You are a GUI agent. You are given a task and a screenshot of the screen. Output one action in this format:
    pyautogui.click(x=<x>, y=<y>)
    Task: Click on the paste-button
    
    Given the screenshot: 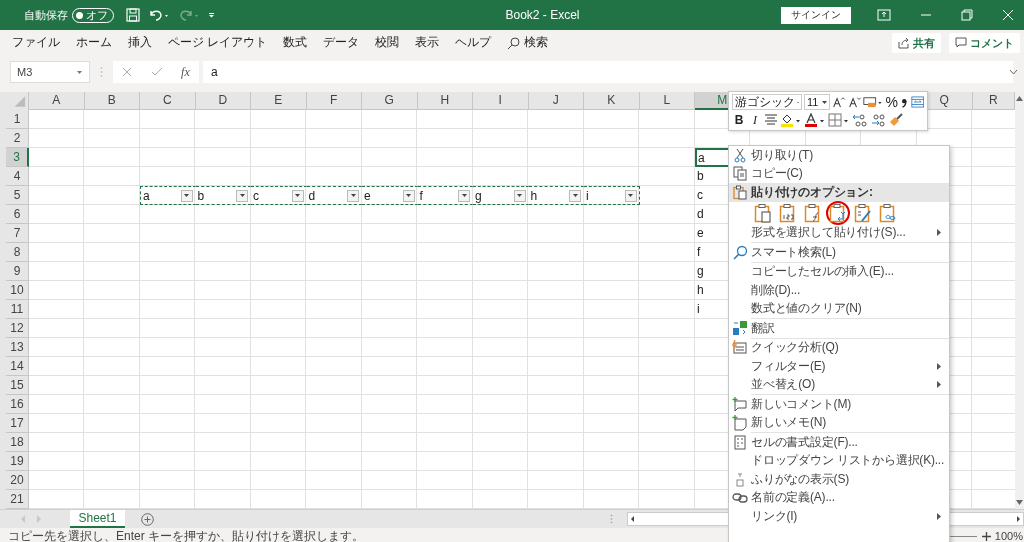 What is the action you would take?
    pyautogui.click(x=763, y=212)
    